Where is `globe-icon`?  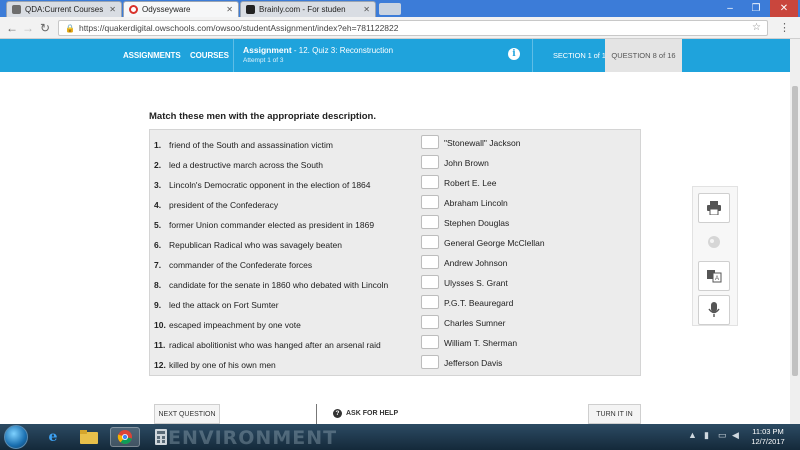 globe-icon is located at coordinates (714, 242).